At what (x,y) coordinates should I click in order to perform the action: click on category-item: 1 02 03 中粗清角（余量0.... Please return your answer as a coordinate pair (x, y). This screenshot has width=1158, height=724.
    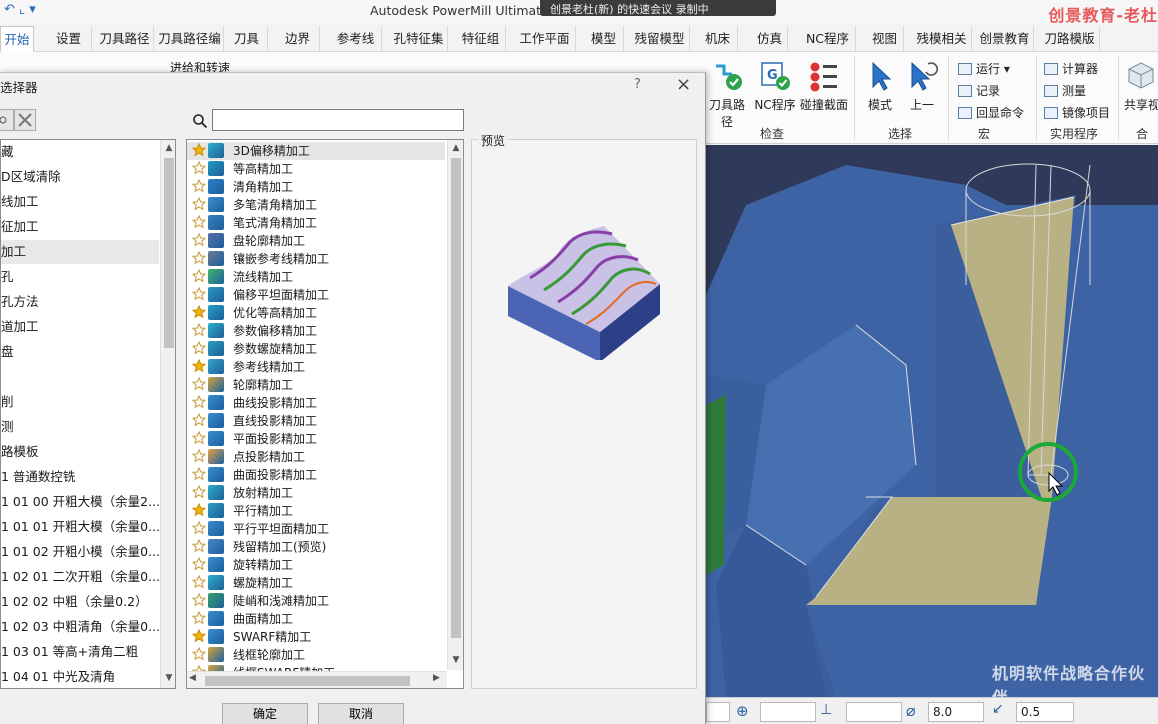
    Looking at the image, I should click on (80, 627).